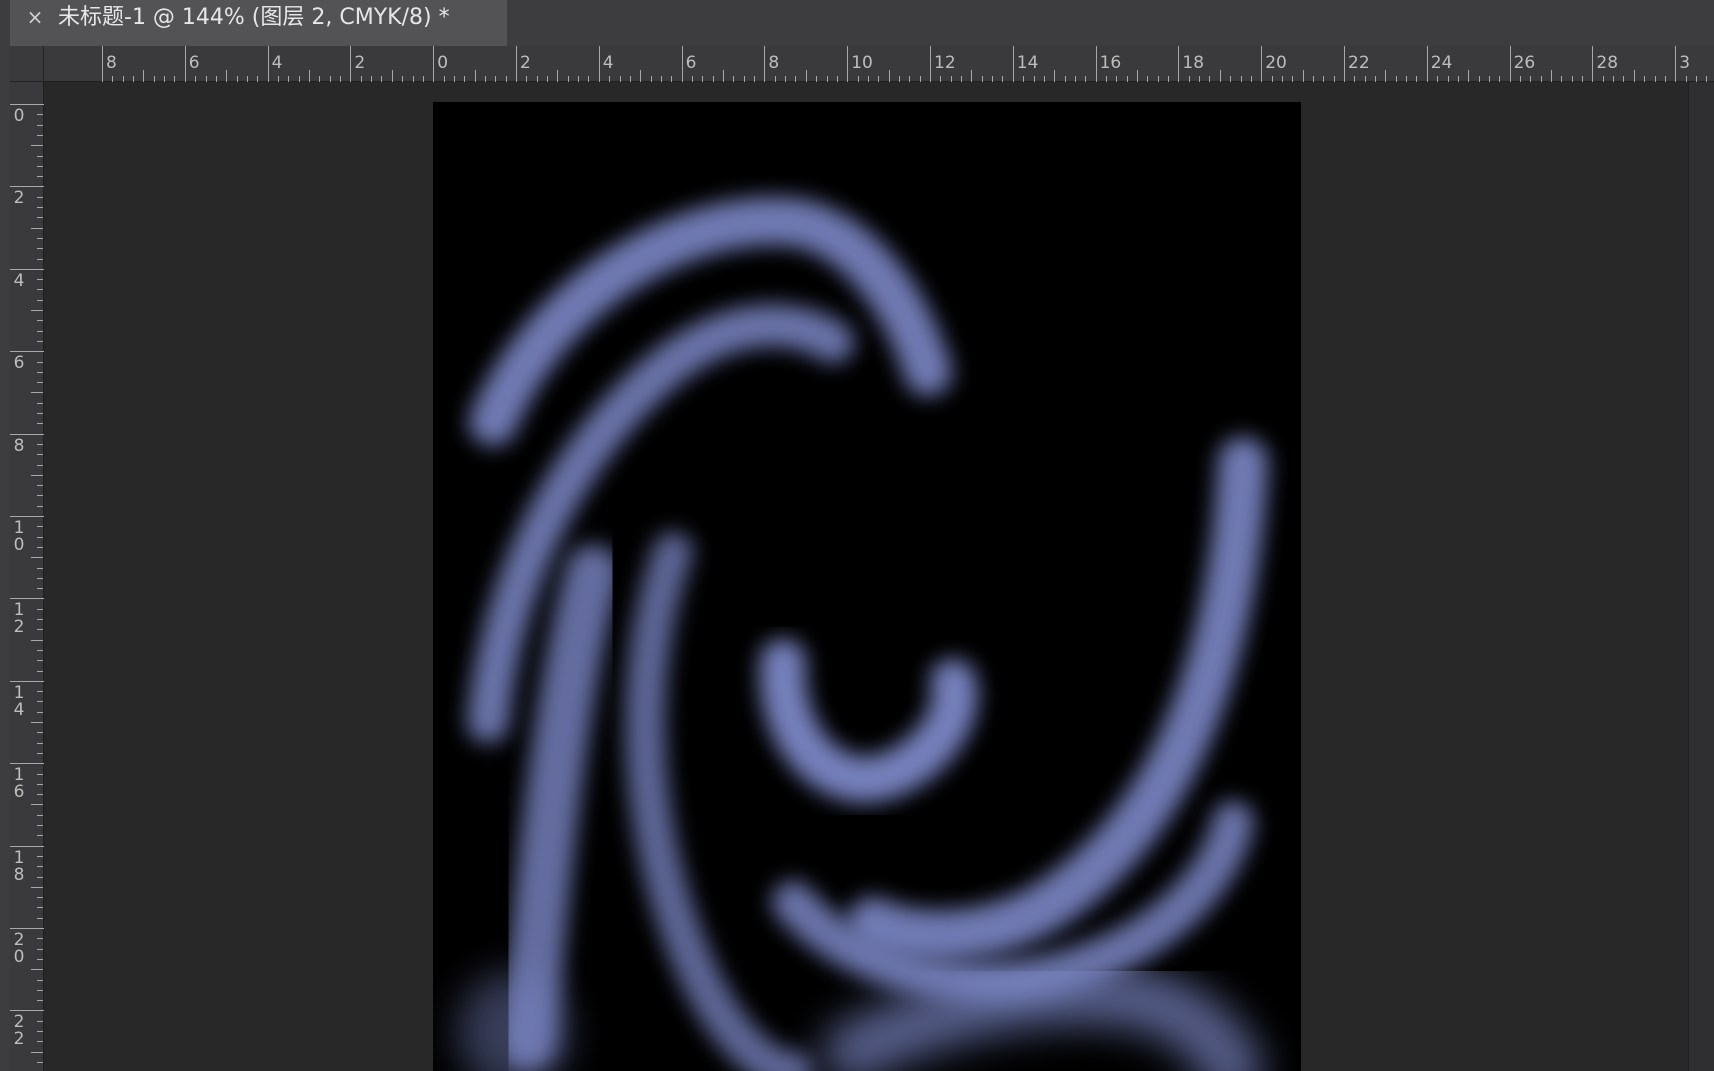 This screenshot has height=1071, width=1714. What do you see at coordinates (27, 576) in the screenshot?
I see `vertical-ruler: 0 2 4 6 8 10 12 14 16 18 20 22` at bounding box center [27, 576].